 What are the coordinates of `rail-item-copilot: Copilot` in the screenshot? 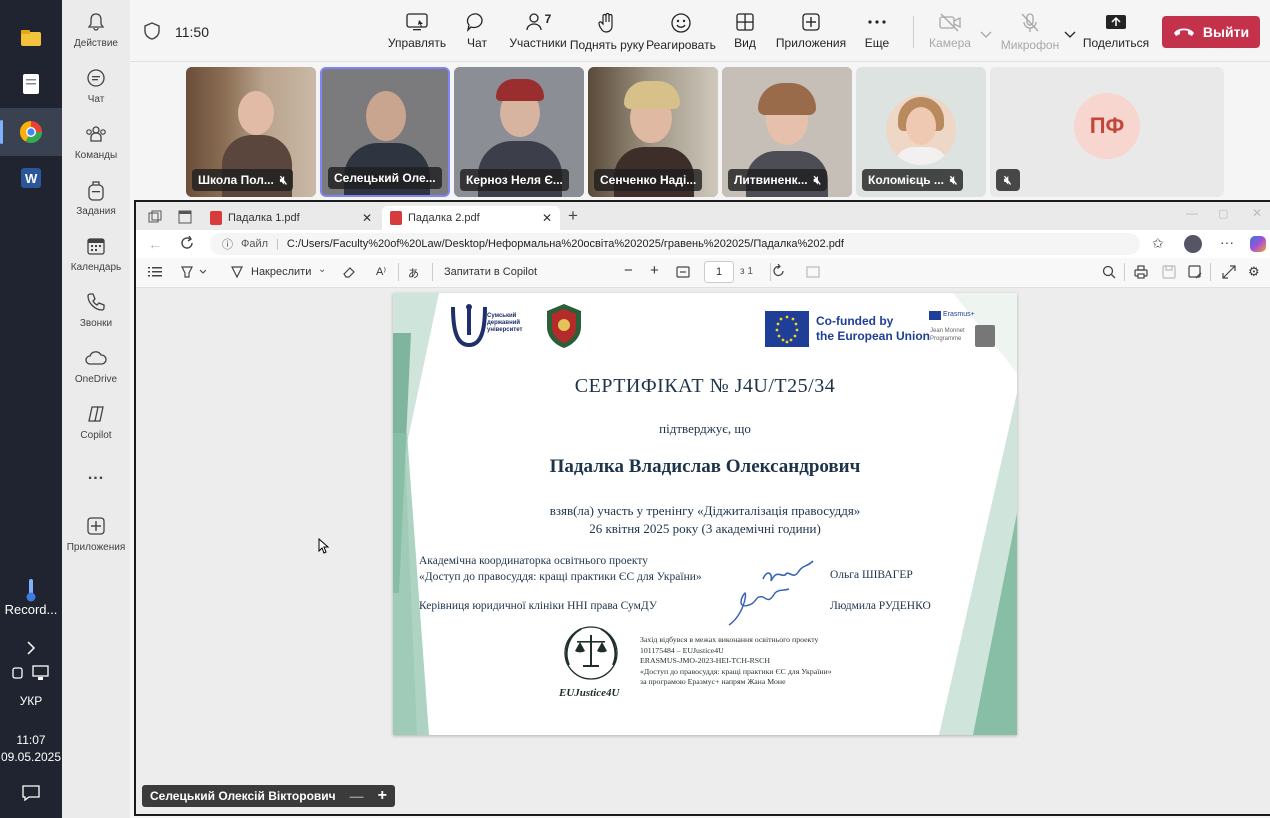 It's located at (96, 430).